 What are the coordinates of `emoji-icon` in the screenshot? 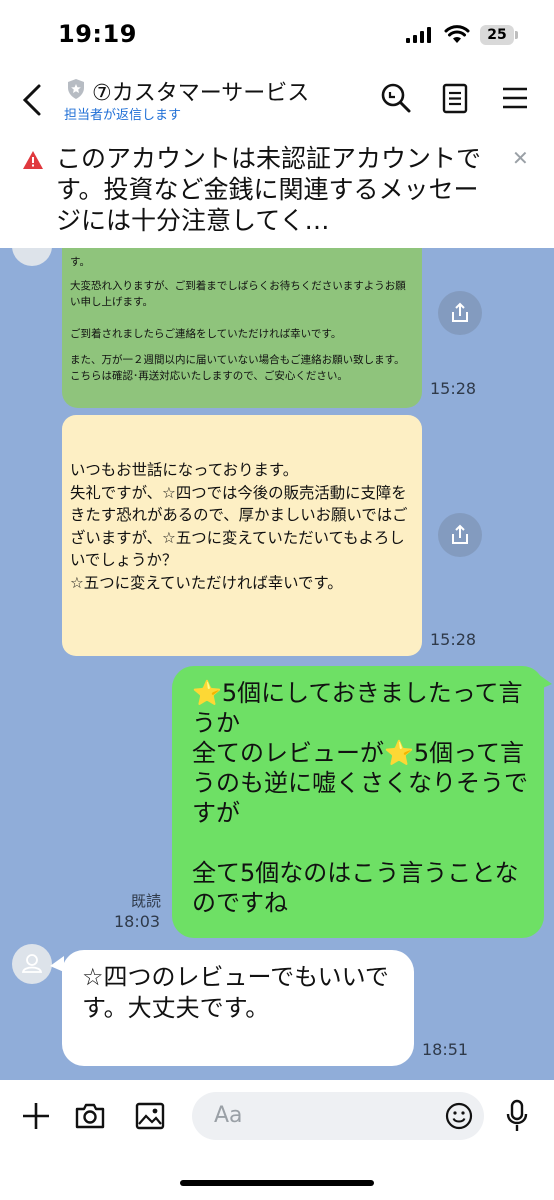 It's located at (459, 1116).